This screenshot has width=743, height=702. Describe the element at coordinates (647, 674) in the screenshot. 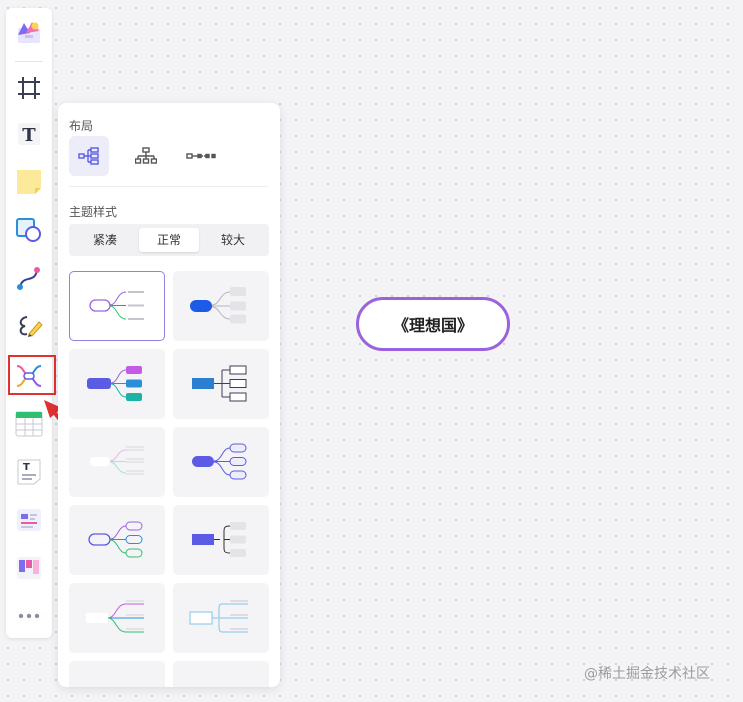

I see `watermark: @稀土掘金技术社区` at that location.